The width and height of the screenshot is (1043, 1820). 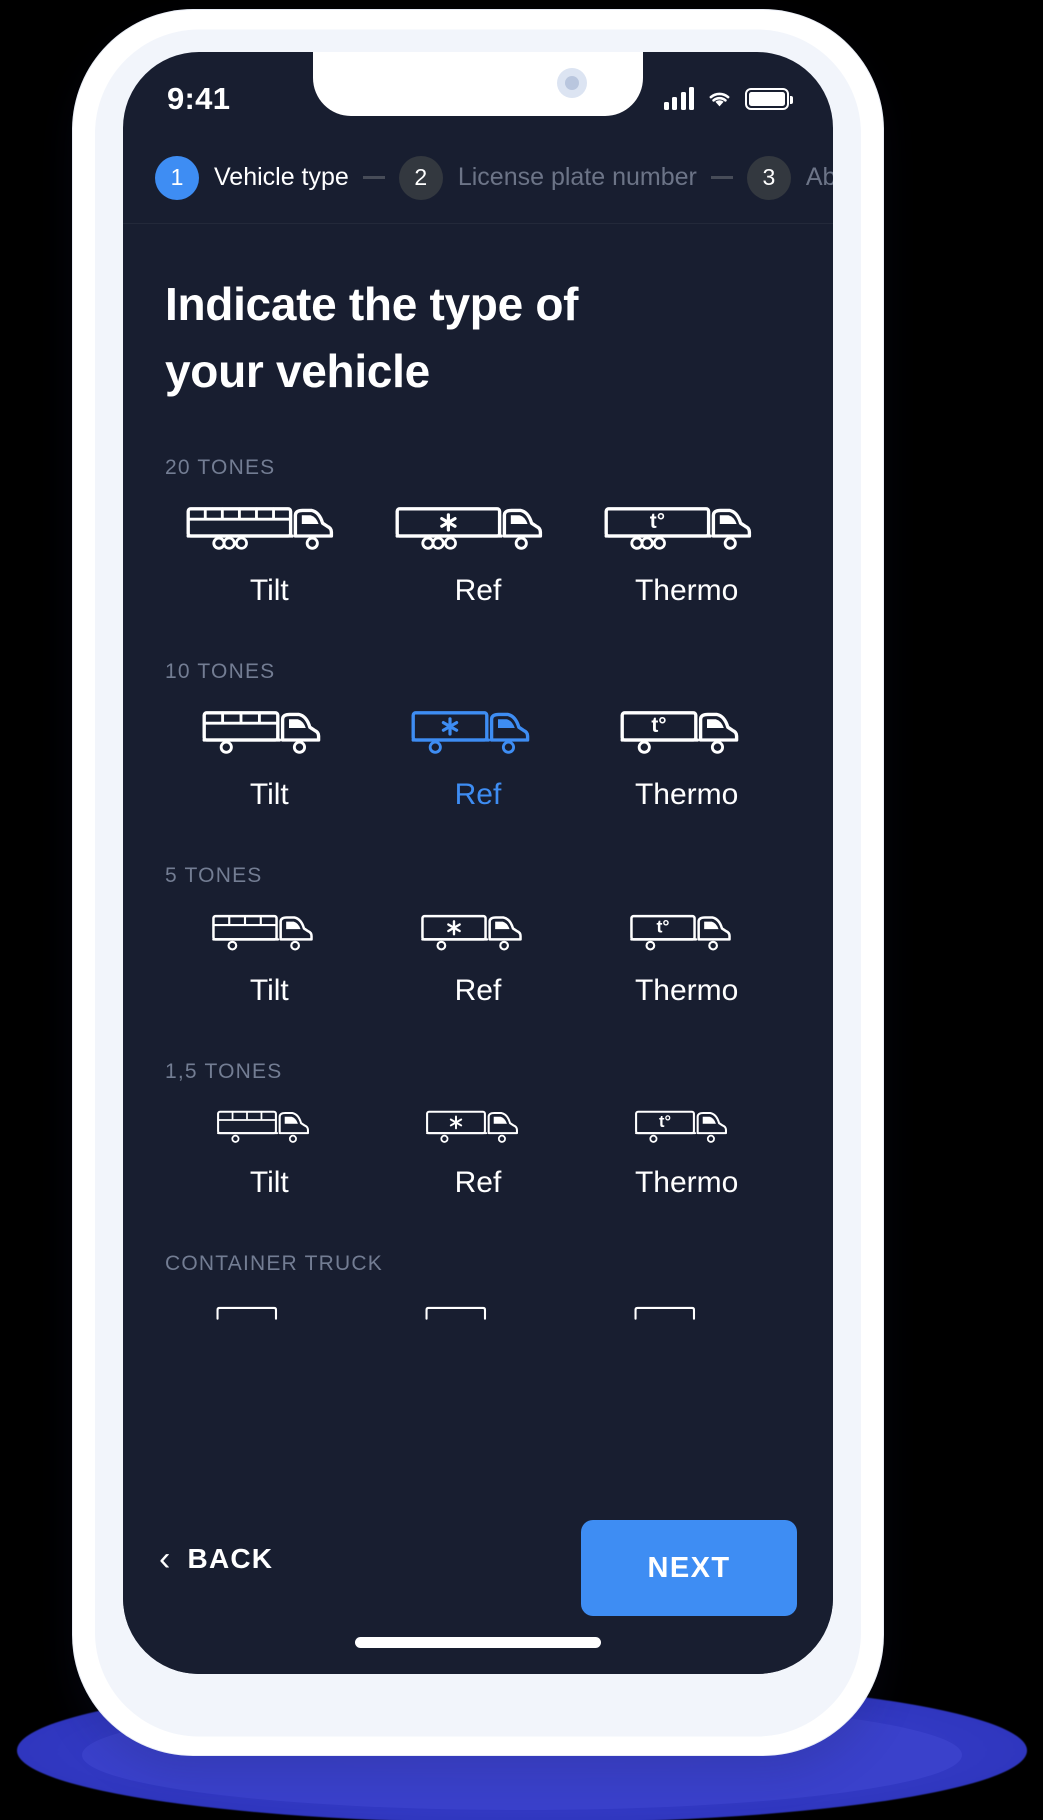 I want to click on vehicle-group: CONTAINER TRUCK, so click(x=478, y=1263).